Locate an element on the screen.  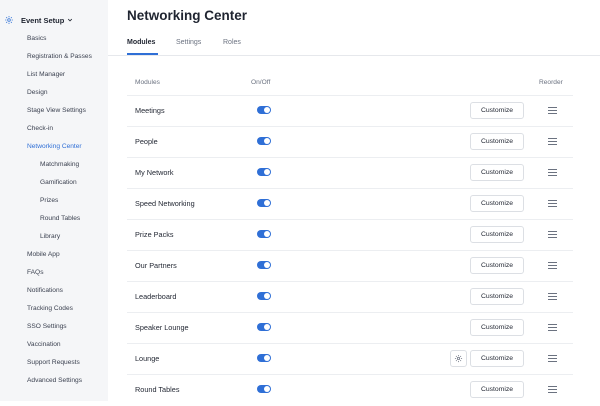
sidebar-subitem-matchmaking: Matchmaking is located at coordinates (59, 164).